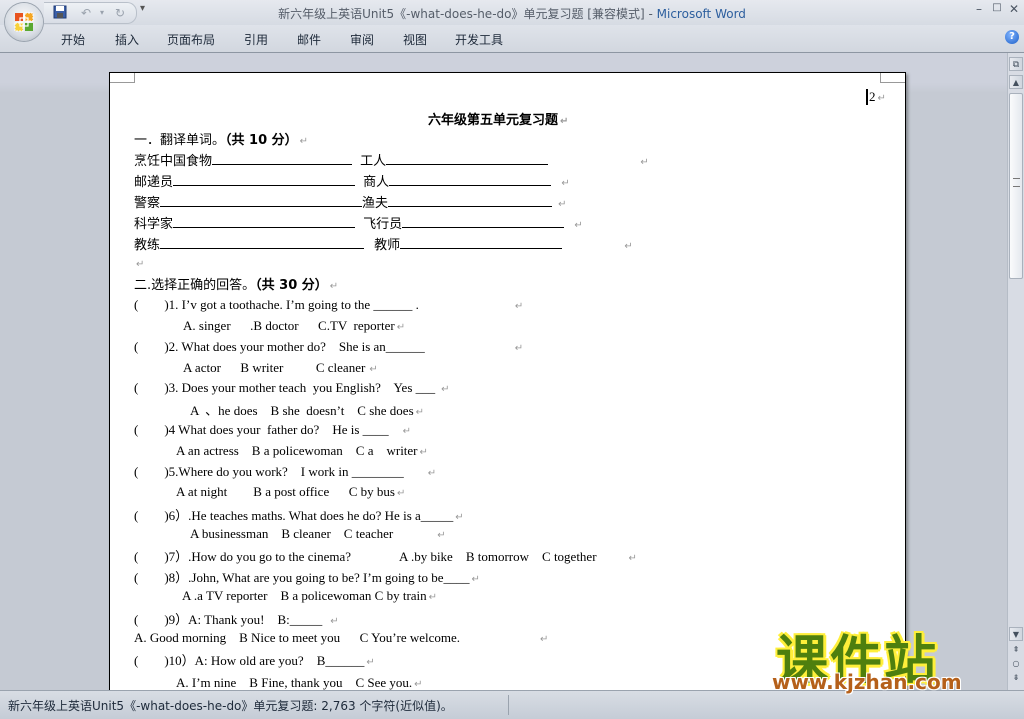 The height and width of the screenshot is (719, 1024). What do you see at coordinates (292, 533) in the screenshot?
I see `options-text: A businessman B cleaner C teacher` at bounding box center [292, 533].